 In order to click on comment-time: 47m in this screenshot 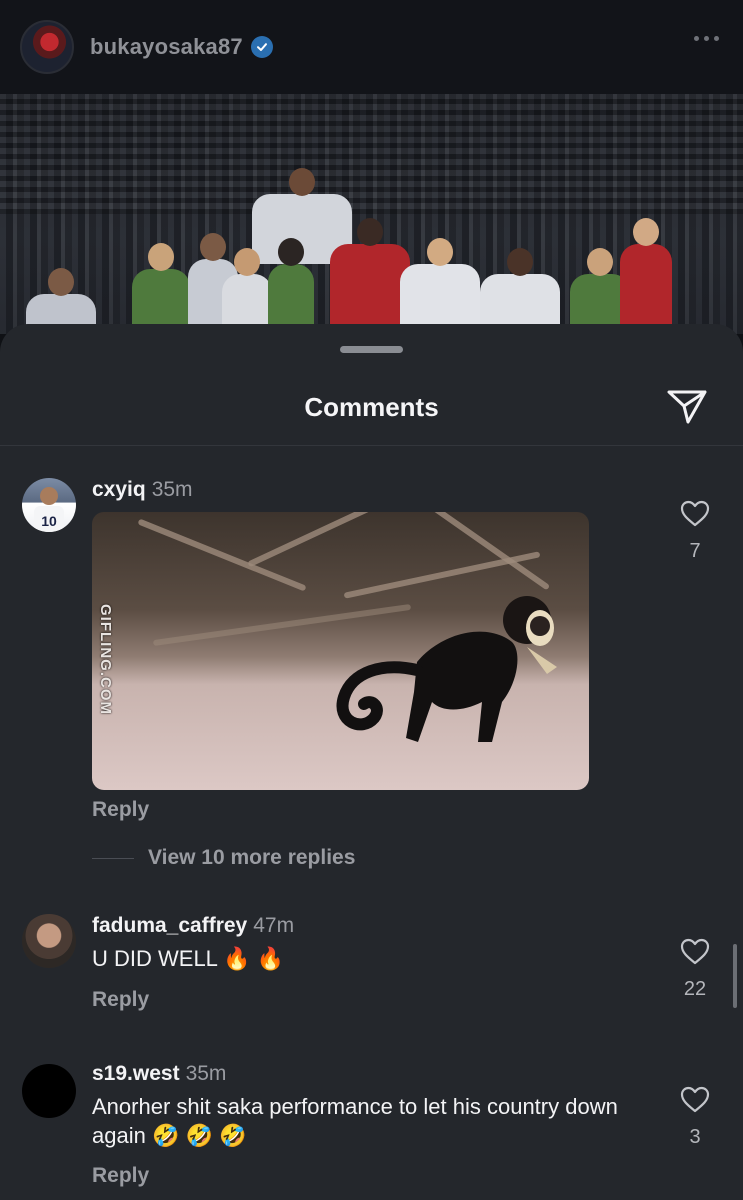, I will do `click(274, 925)`.